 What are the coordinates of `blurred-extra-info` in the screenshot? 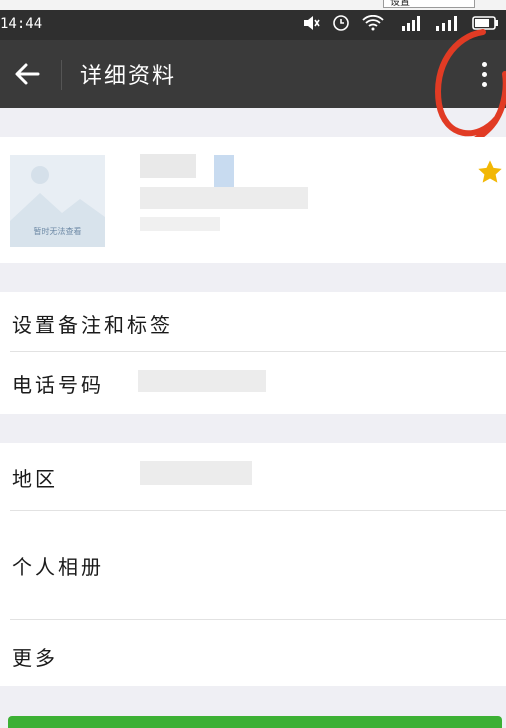 It's located at (180, 224).